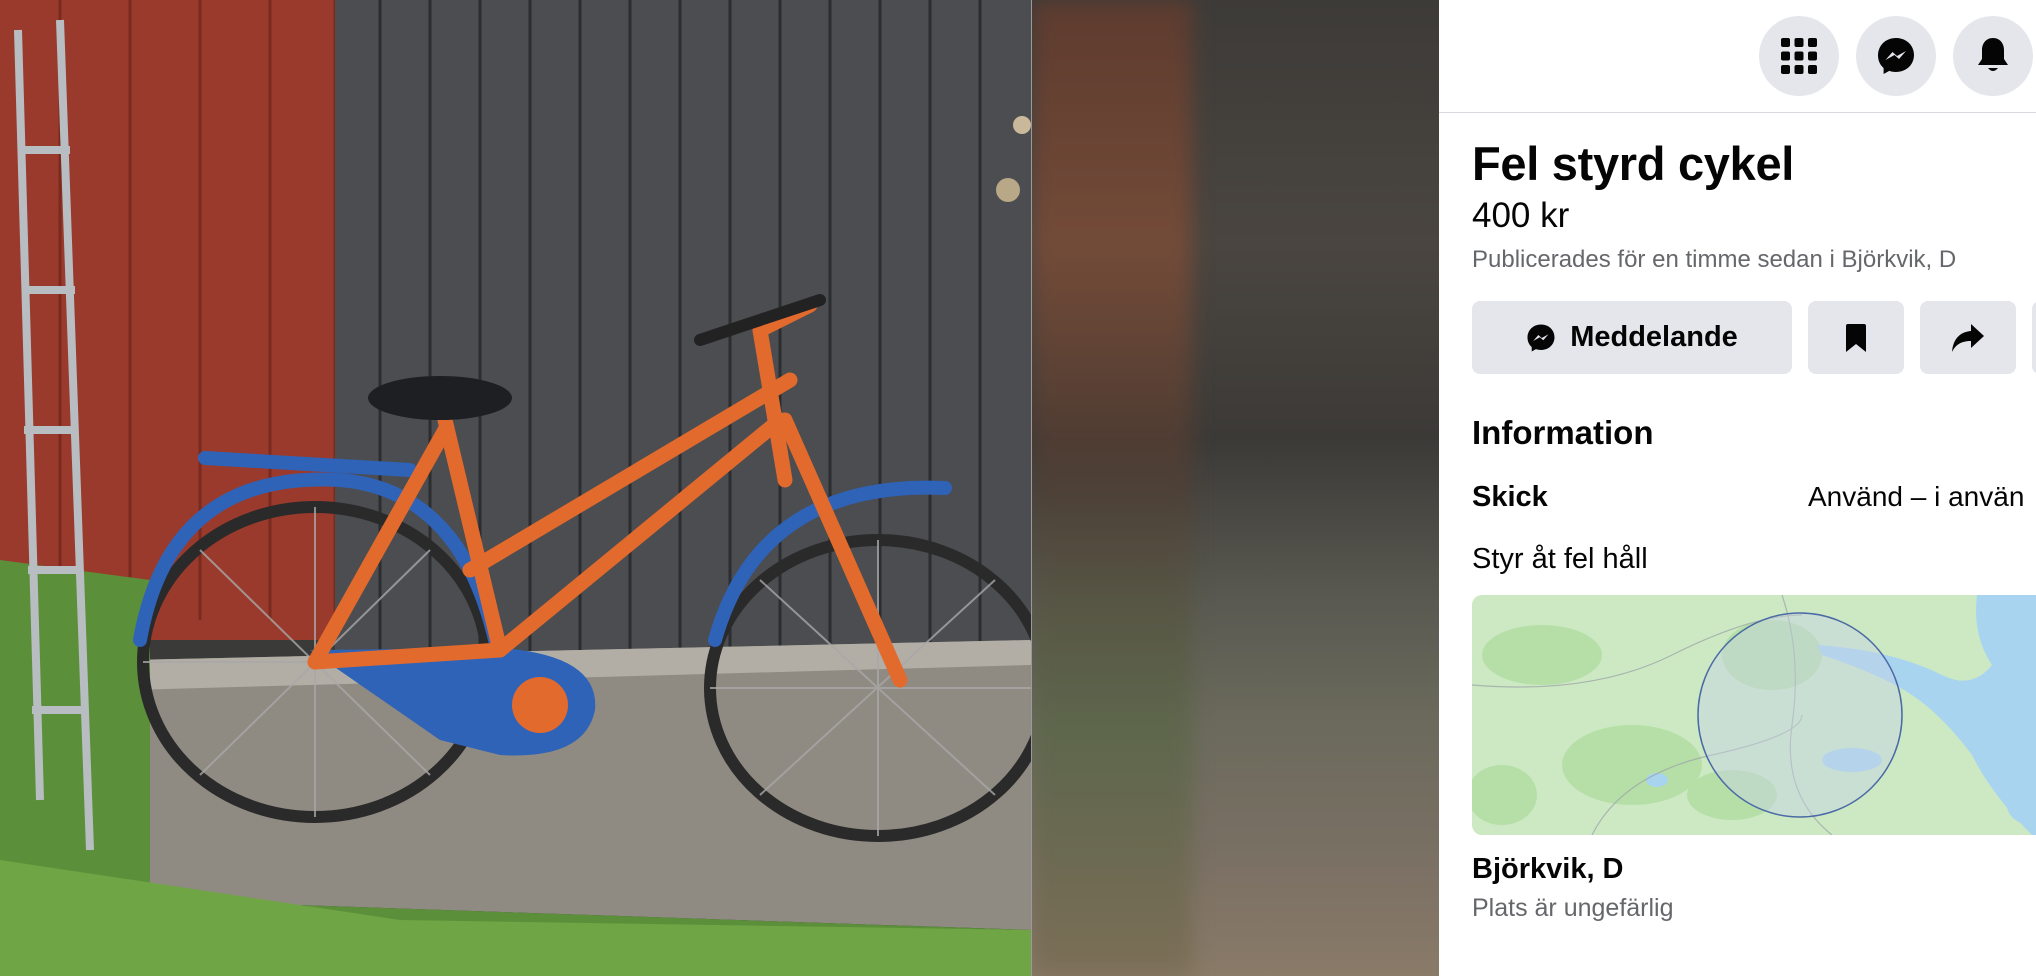 This screenshot has height=976, width=2036. What do you see at coordinates (1633, 163) in the screenshot?
I see `listing-title: Fel styrd cykel` at bounding box center [1633, 163].